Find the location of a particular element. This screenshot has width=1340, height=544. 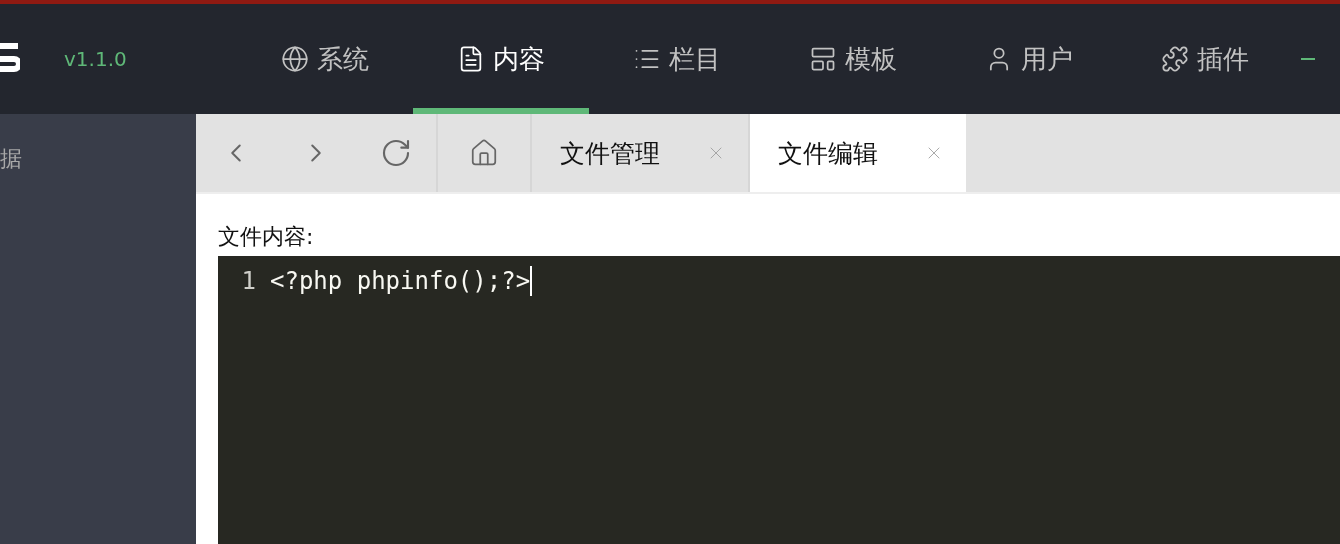

tab: 文件编辑 is located at coordinates (857, 153).